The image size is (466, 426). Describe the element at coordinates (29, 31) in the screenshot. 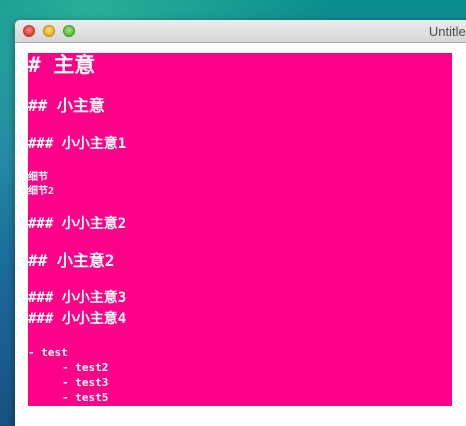

I see `close-window-icon` at that location.